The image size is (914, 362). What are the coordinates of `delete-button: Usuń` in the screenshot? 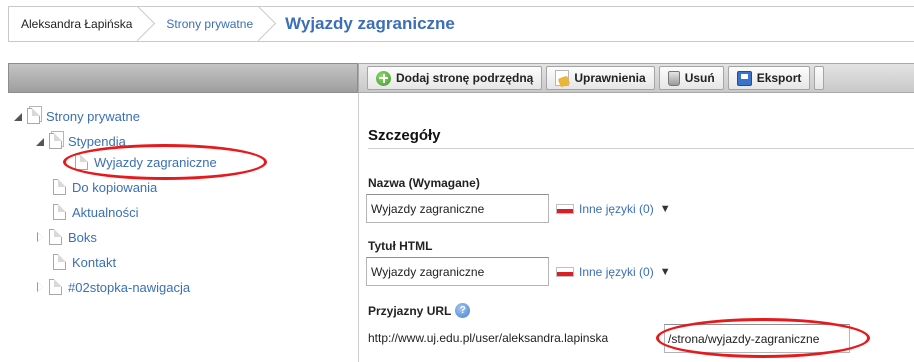 It's located at (691, 78).